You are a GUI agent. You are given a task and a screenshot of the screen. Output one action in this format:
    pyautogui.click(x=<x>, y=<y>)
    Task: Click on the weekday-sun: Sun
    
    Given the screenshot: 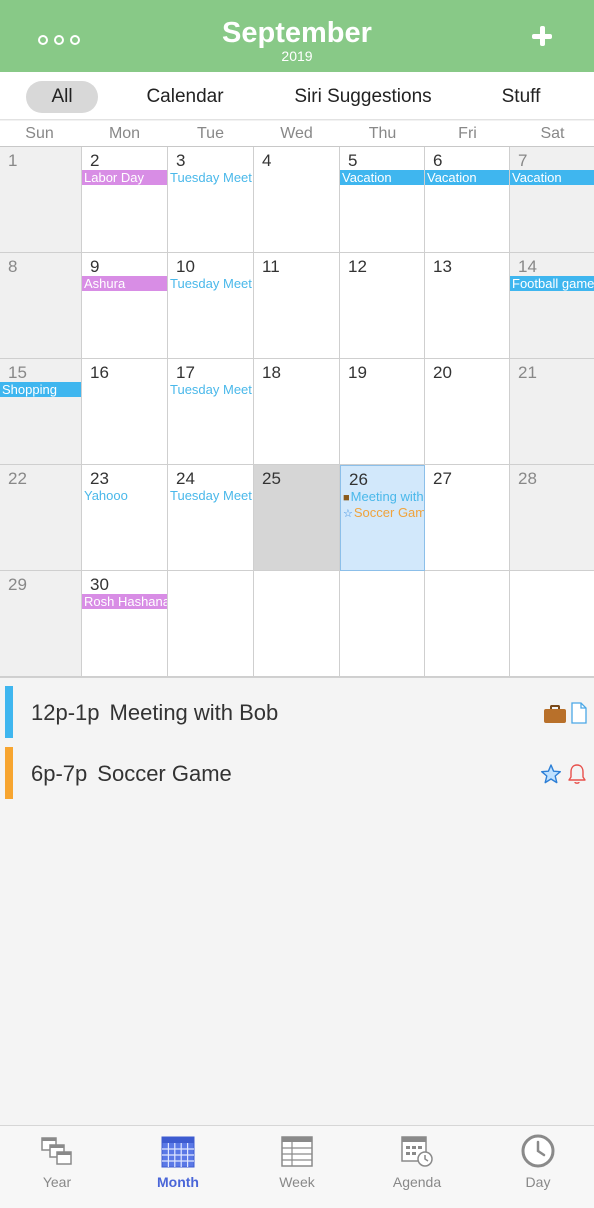 What is the action you would take?
    pyautogui.click(x=39, y=133)
    